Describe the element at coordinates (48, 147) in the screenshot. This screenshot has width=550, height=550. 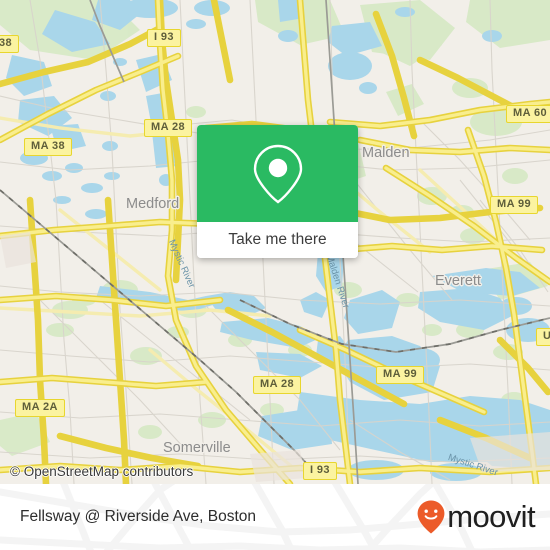
I see `route-shield-ma38: MA 38` at that location.